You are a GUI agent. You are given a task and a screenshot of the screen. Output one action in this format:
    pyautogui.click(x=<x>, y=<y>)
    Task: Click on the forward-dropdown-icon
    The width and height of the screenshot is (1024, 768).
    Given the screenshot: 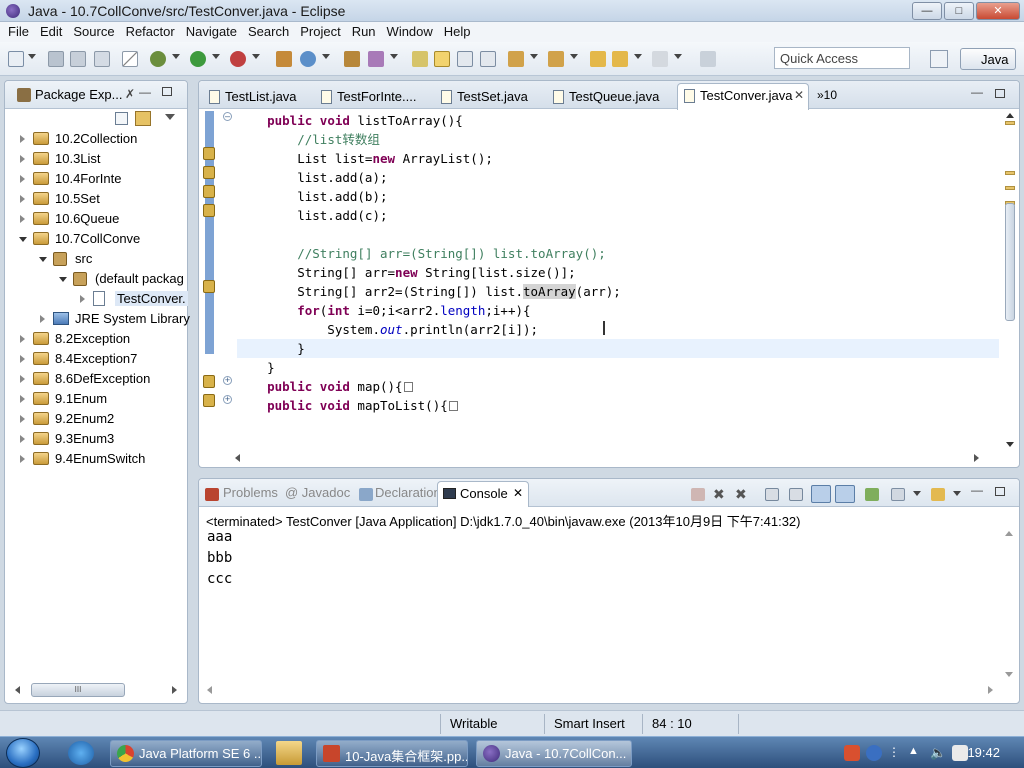 What is the action you would take?
    pyautogui.click(x=678, y=56)
    